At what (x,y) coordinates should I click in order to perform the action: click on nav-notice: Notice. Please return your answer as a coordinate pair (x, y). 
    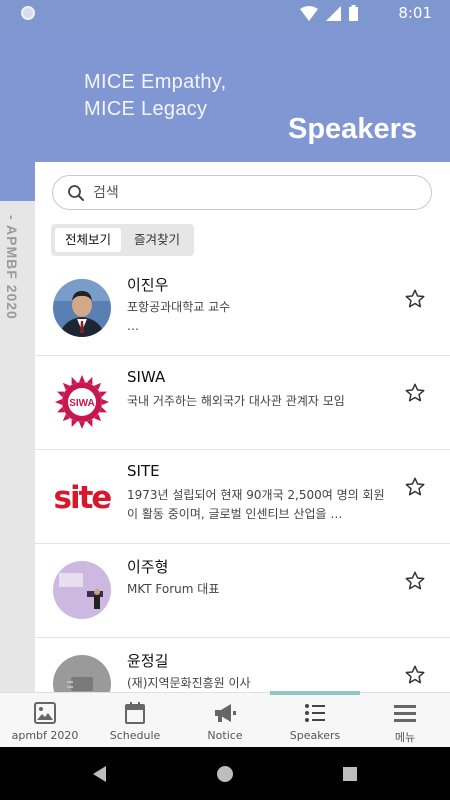
    Looking at the image, I should click on (225, 720).